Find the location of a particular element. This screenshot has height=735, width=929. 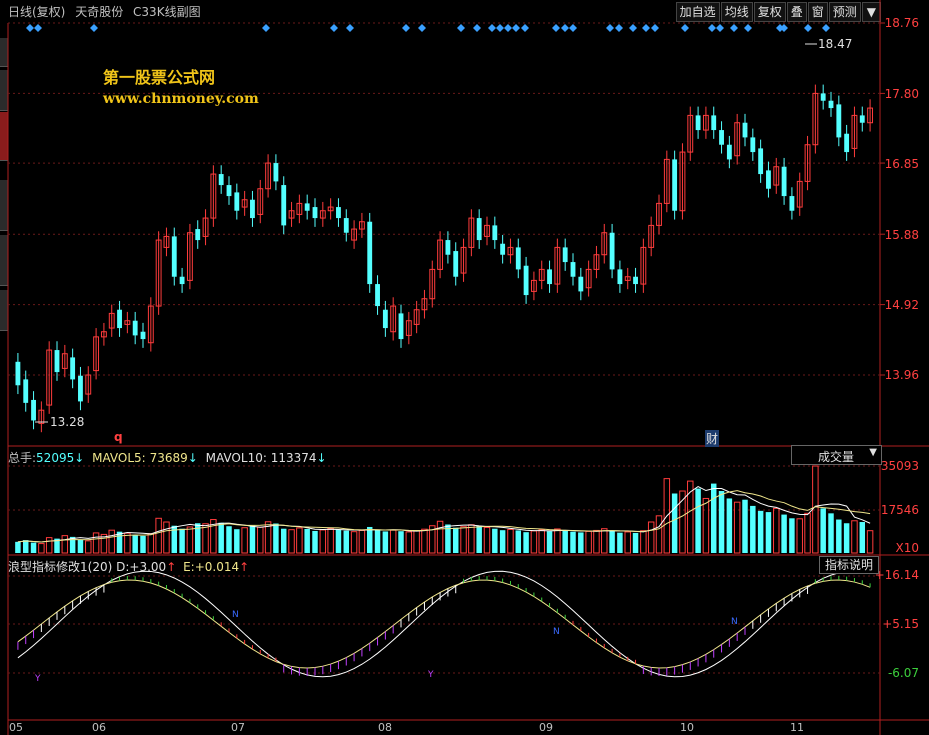

price-axis-label: 16.85 is located at coordinates (901, 164).